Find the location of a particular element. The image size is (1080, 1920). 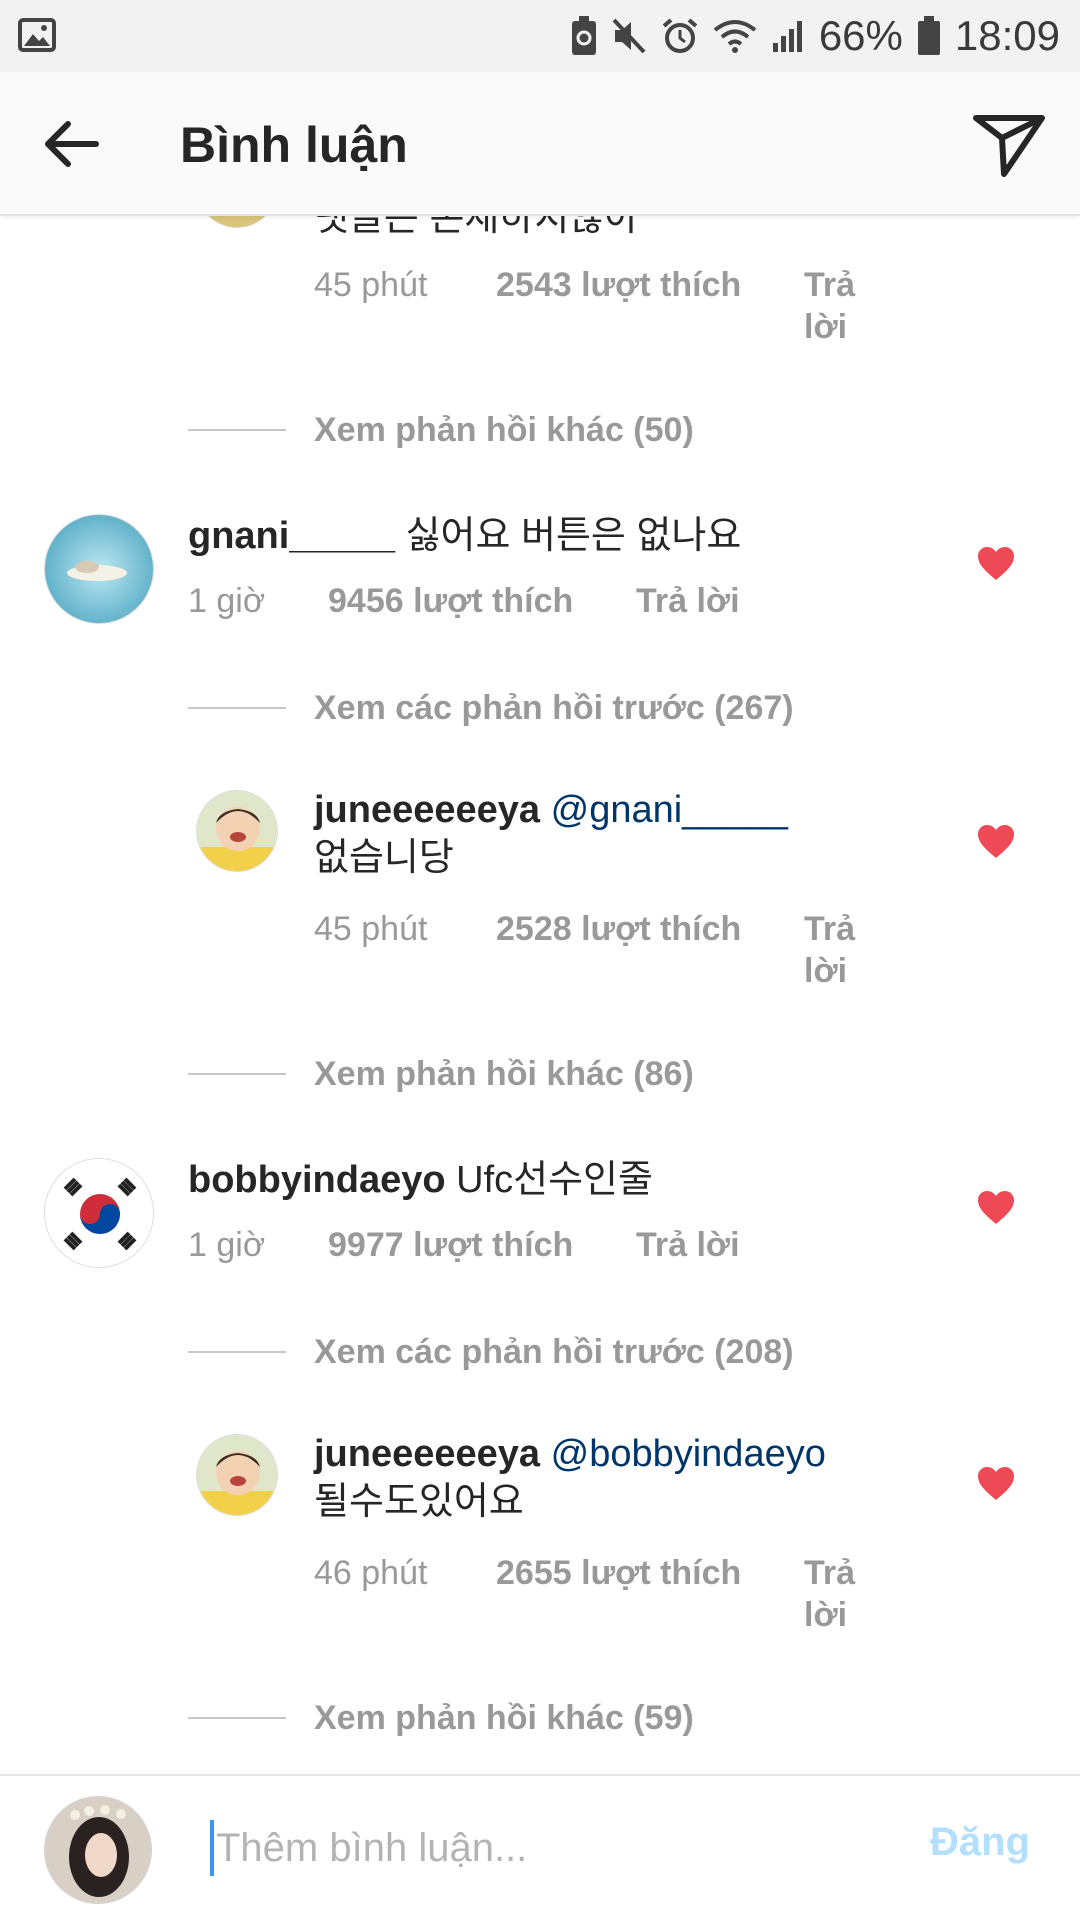

battery-icon is located at coordinates (929, 36).